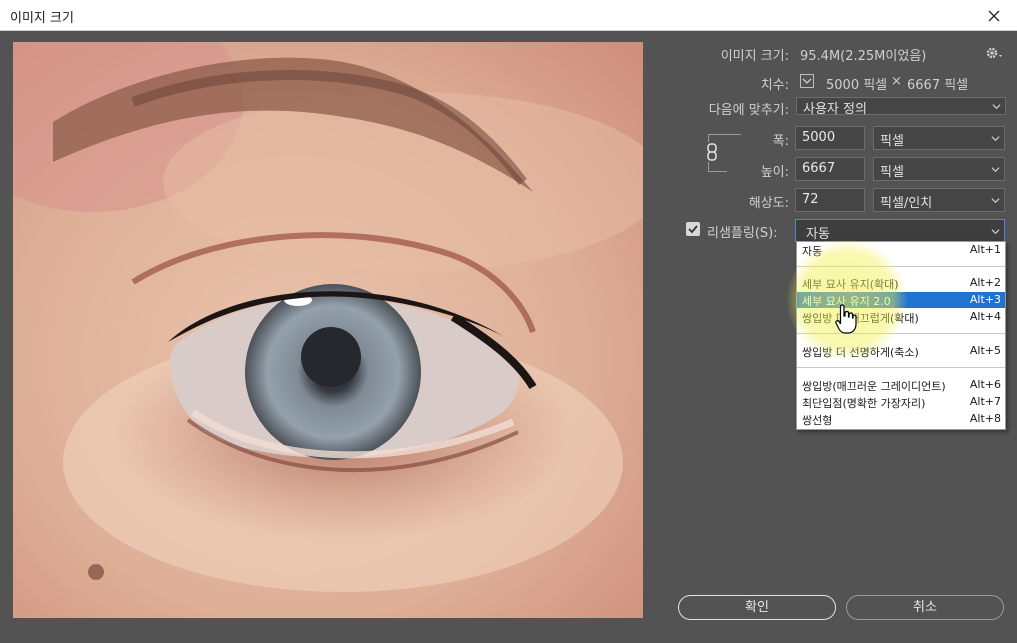 The image size is (1017, 643). What do you see at coordinates (812, 251) in the screenshot?
I see `option-label: 자동` at bounding box center [812, 251].